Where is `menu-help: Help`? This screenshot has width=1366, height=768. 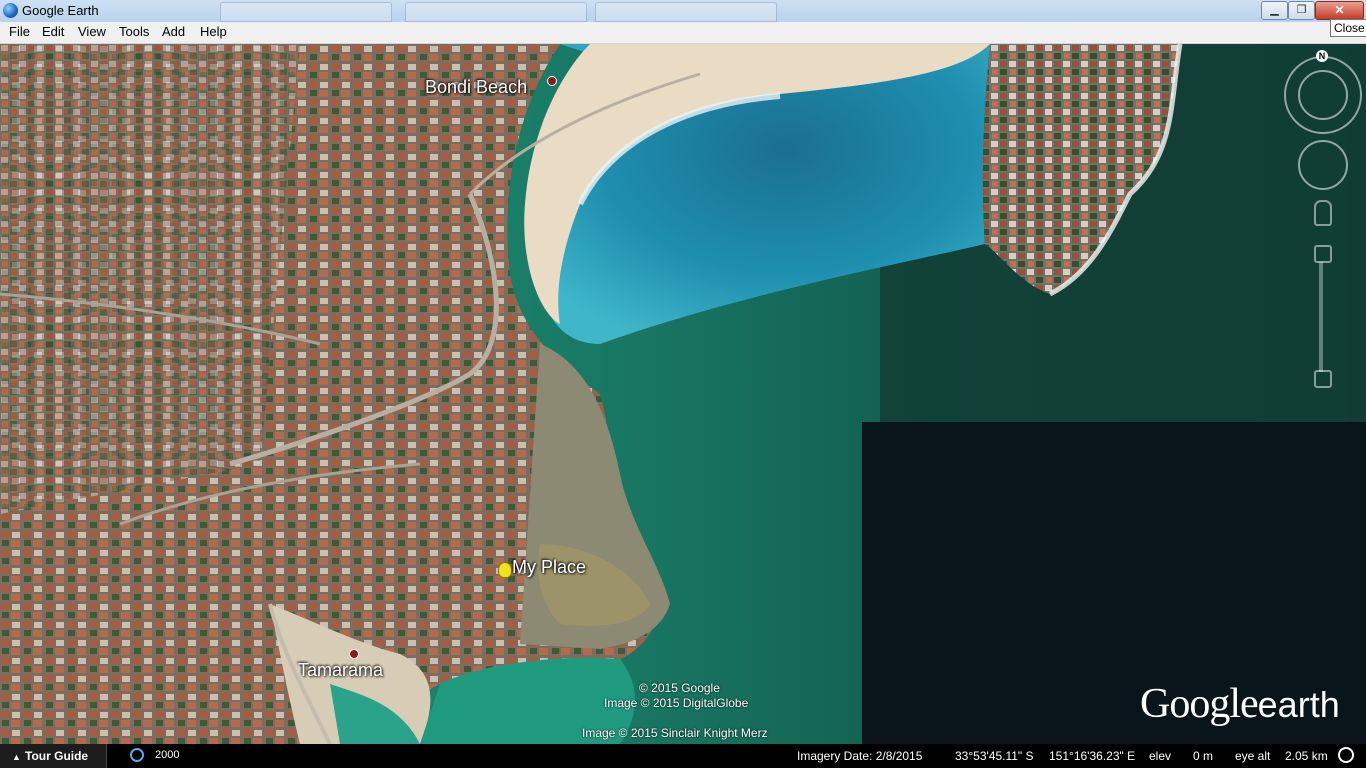
menu-help: Help is located at coordinates (213, 31).